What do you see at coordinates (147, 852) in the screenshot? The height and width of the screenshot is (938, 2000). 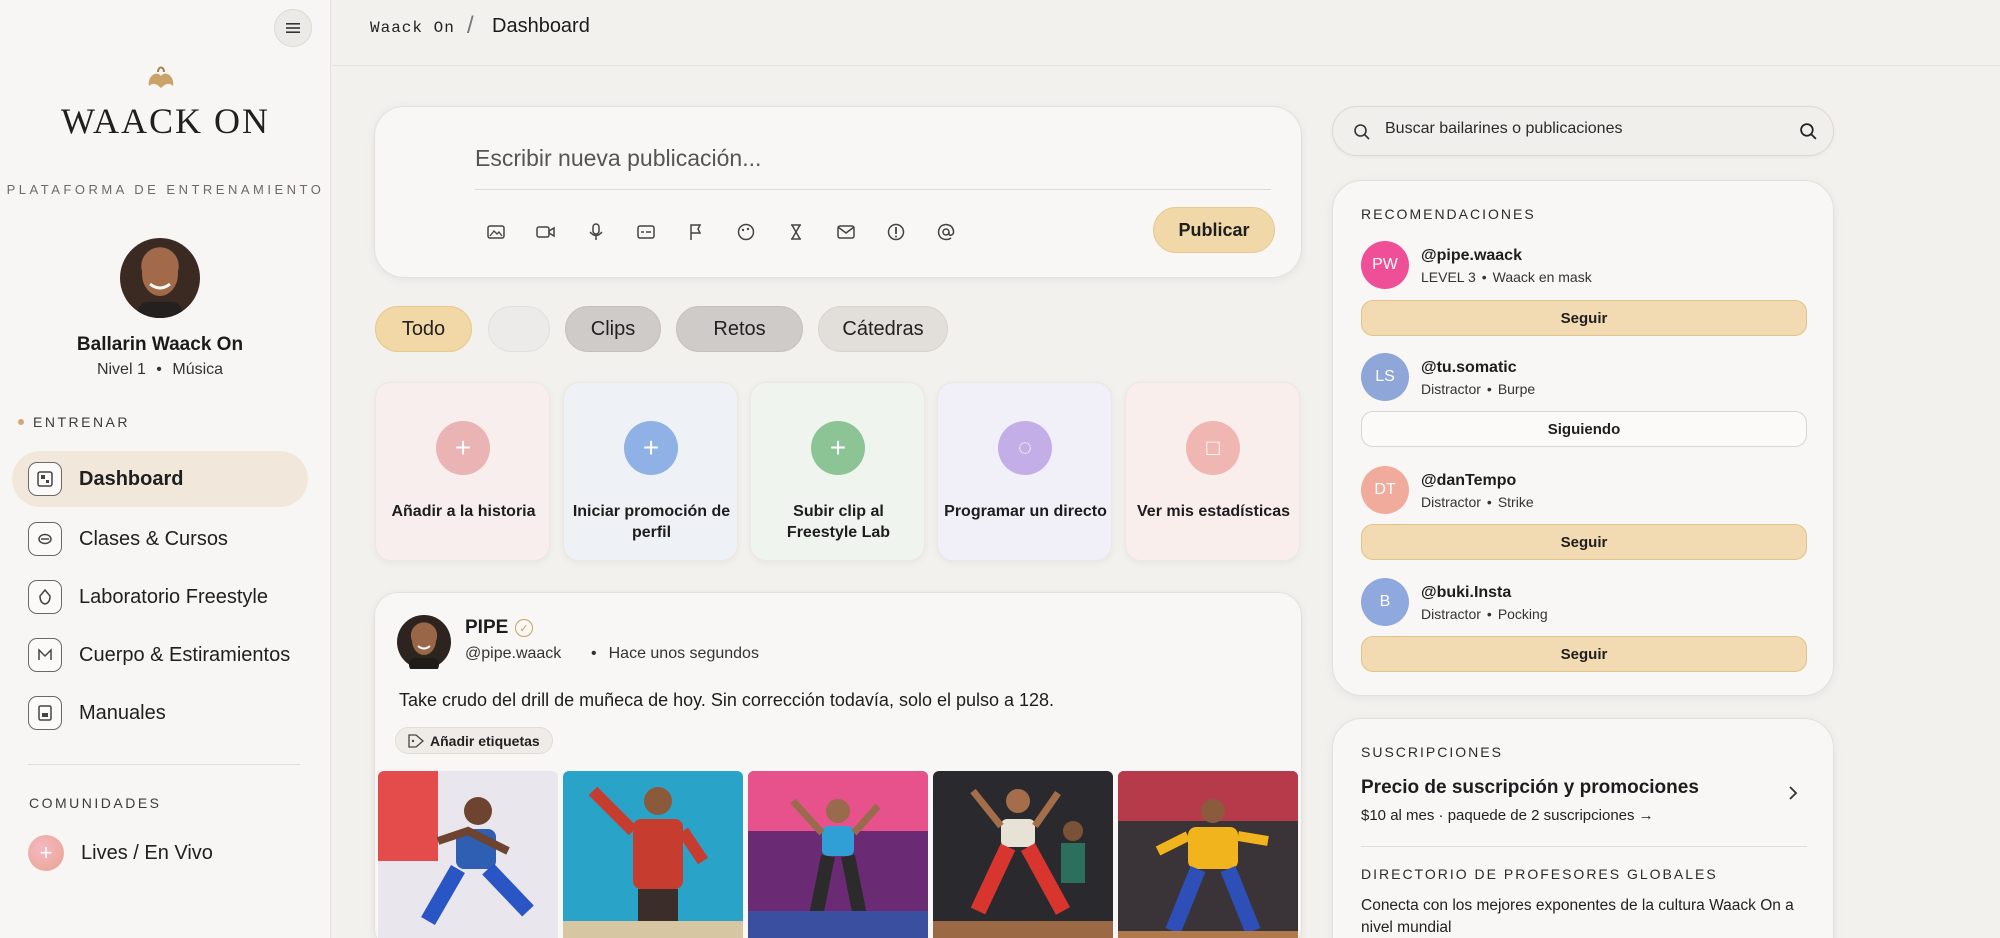 I see `sidebar-item-label: Lives / En Vivo` at bounding box center [147, 852].